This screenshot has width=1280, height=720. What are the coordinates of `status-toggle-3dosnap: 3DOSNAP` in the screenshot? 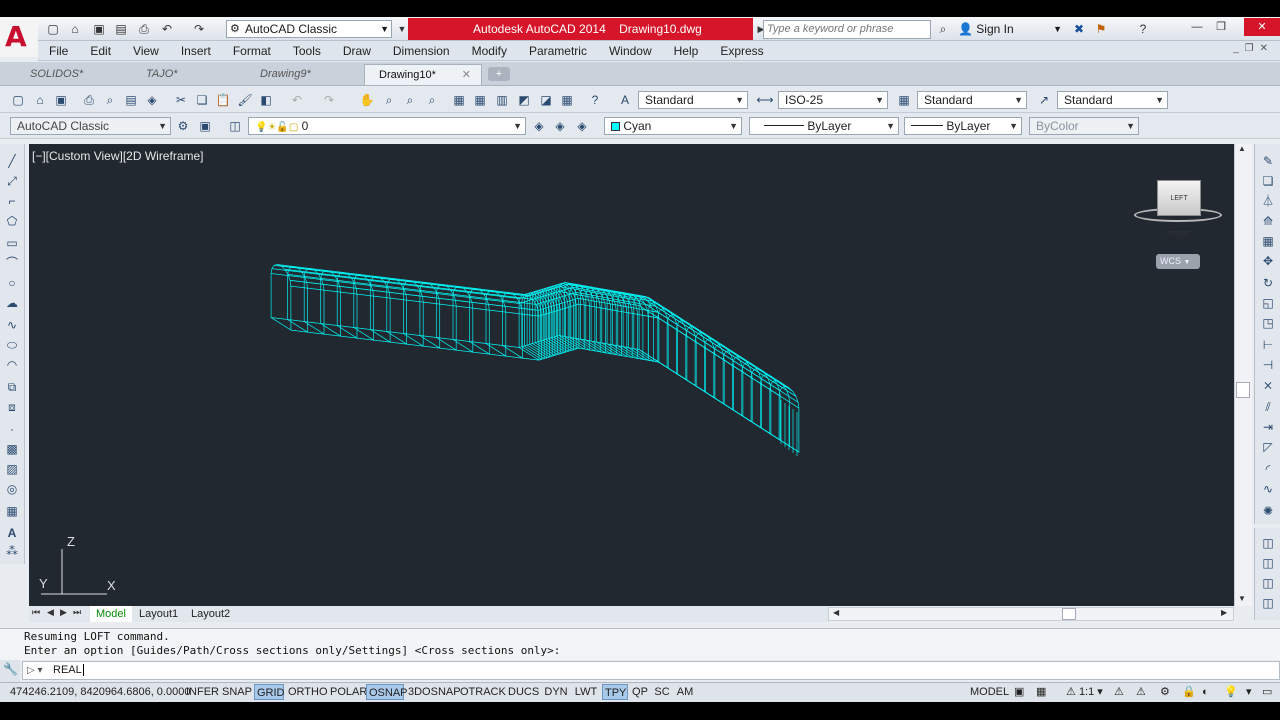 It's located at (433, 692).